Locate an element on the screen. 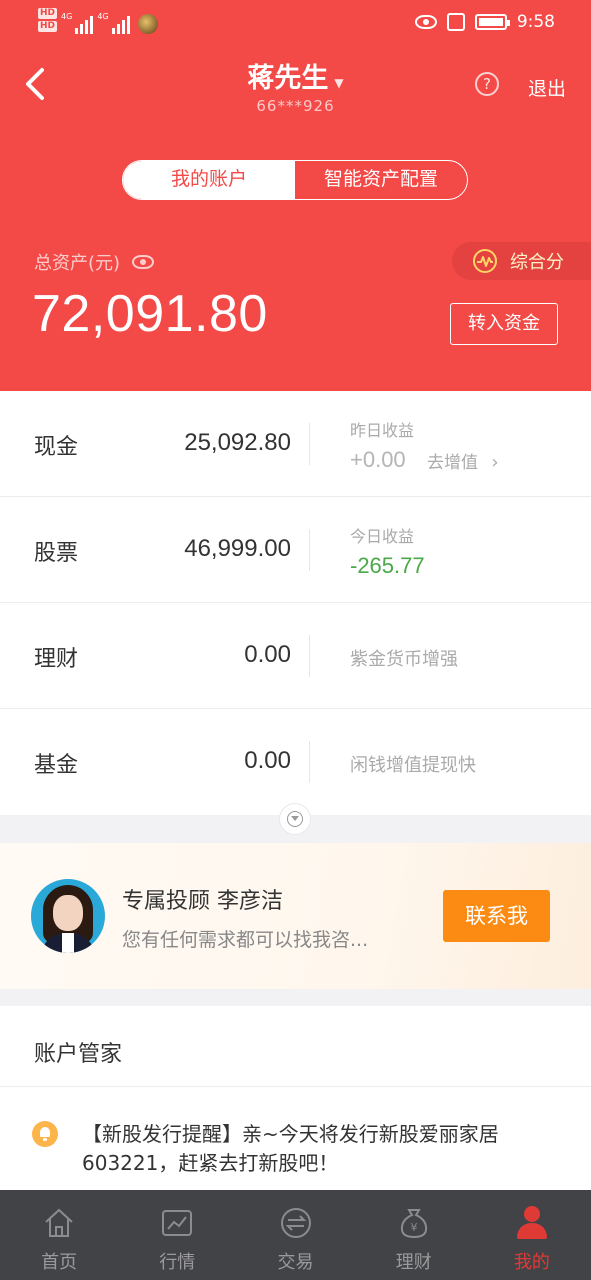  asset-row-wealth: 理财 0.00 紫金货币增强 is located at coordinates (295, 656).